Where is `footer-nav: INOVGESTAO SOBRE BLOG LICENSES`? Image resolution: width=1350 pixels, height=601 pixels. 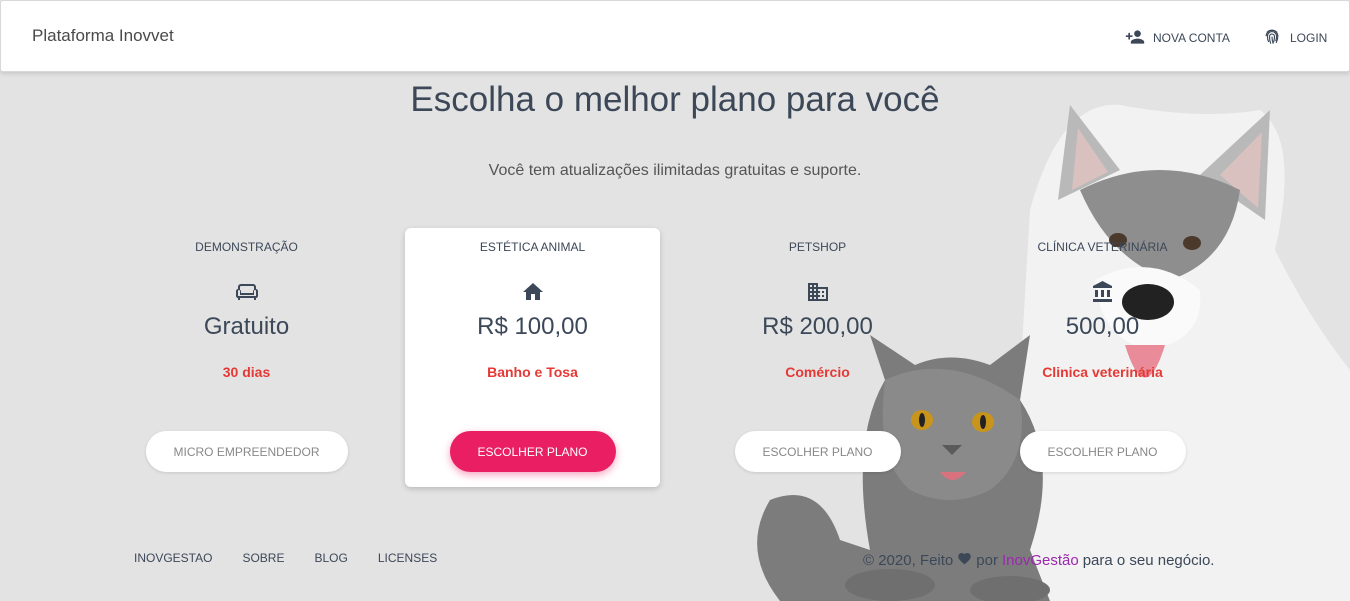
footer-nav: INOVGESTAO SOBRE BLOG LICENSES is located at coordinates (285, 558).